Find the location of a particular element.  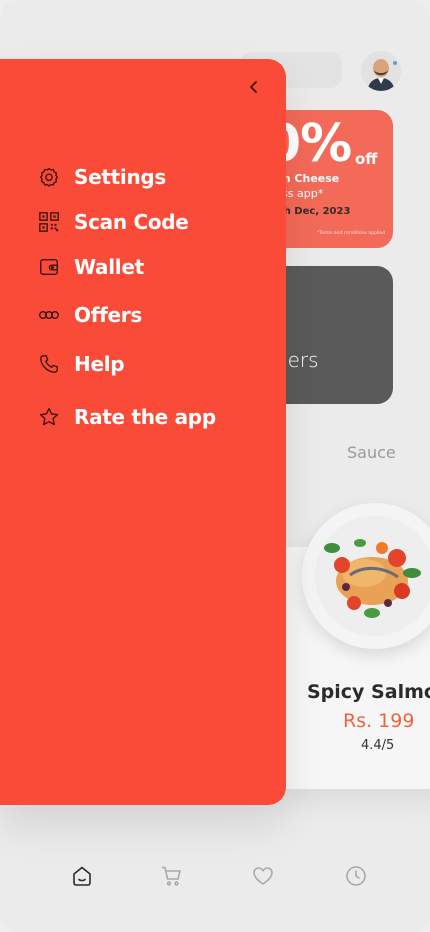

menu-item-label: Rate the app is located at coordinates (145, 417).